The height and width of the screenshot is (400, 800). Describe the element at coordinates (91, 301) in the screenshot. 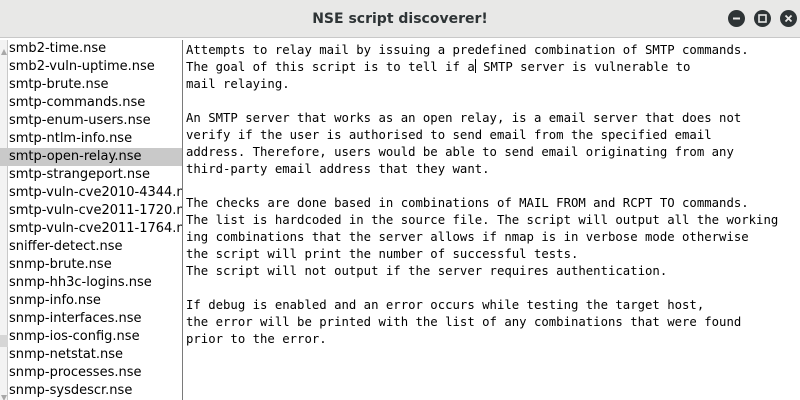

I see `list-item: snmp-info.nse` at that location.